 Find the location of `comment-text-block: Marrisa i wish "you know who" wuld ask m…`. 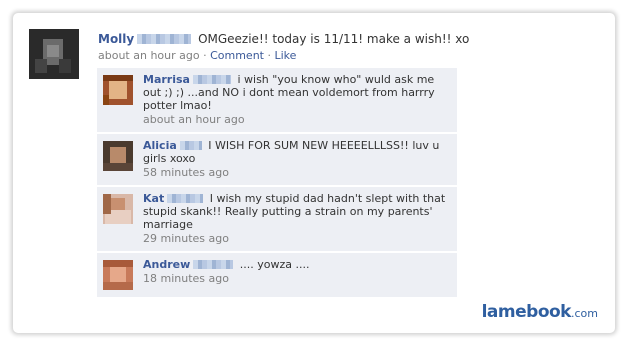

comment-text-block: Marrisa i wish "you know who" wuld ask m… is located at coordinates (297, 92).